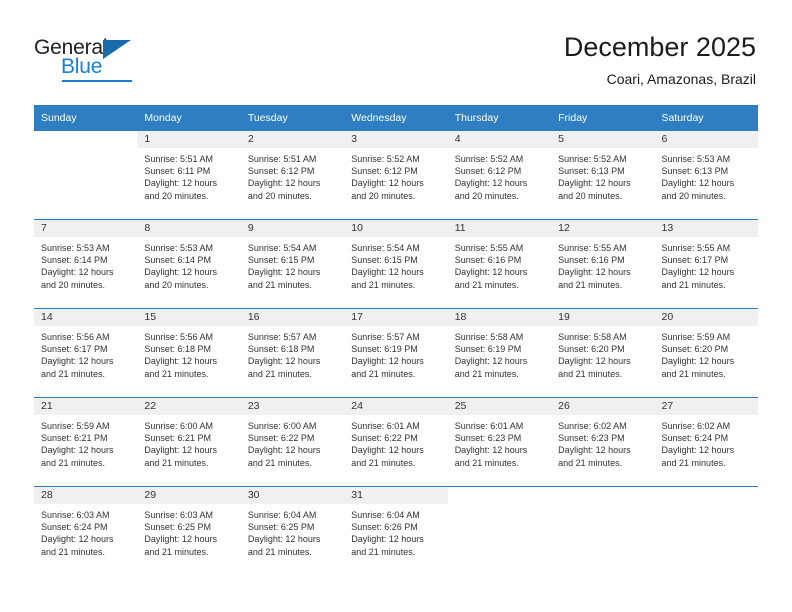 Image resolution: width=792 pixels, height=612 pixels. I want to click on day-number: 20, so click(706, 317).